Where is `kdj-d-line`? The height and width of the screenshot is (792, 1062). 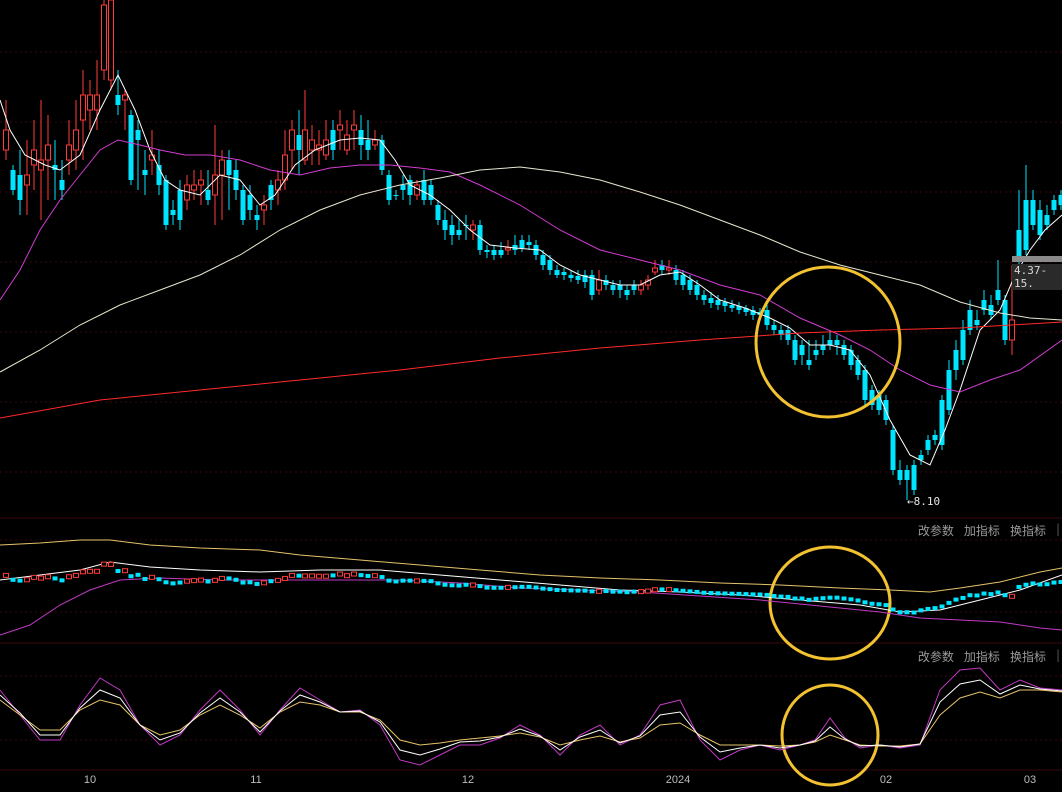
kdj-d-line is located at coordinates (531, 718).